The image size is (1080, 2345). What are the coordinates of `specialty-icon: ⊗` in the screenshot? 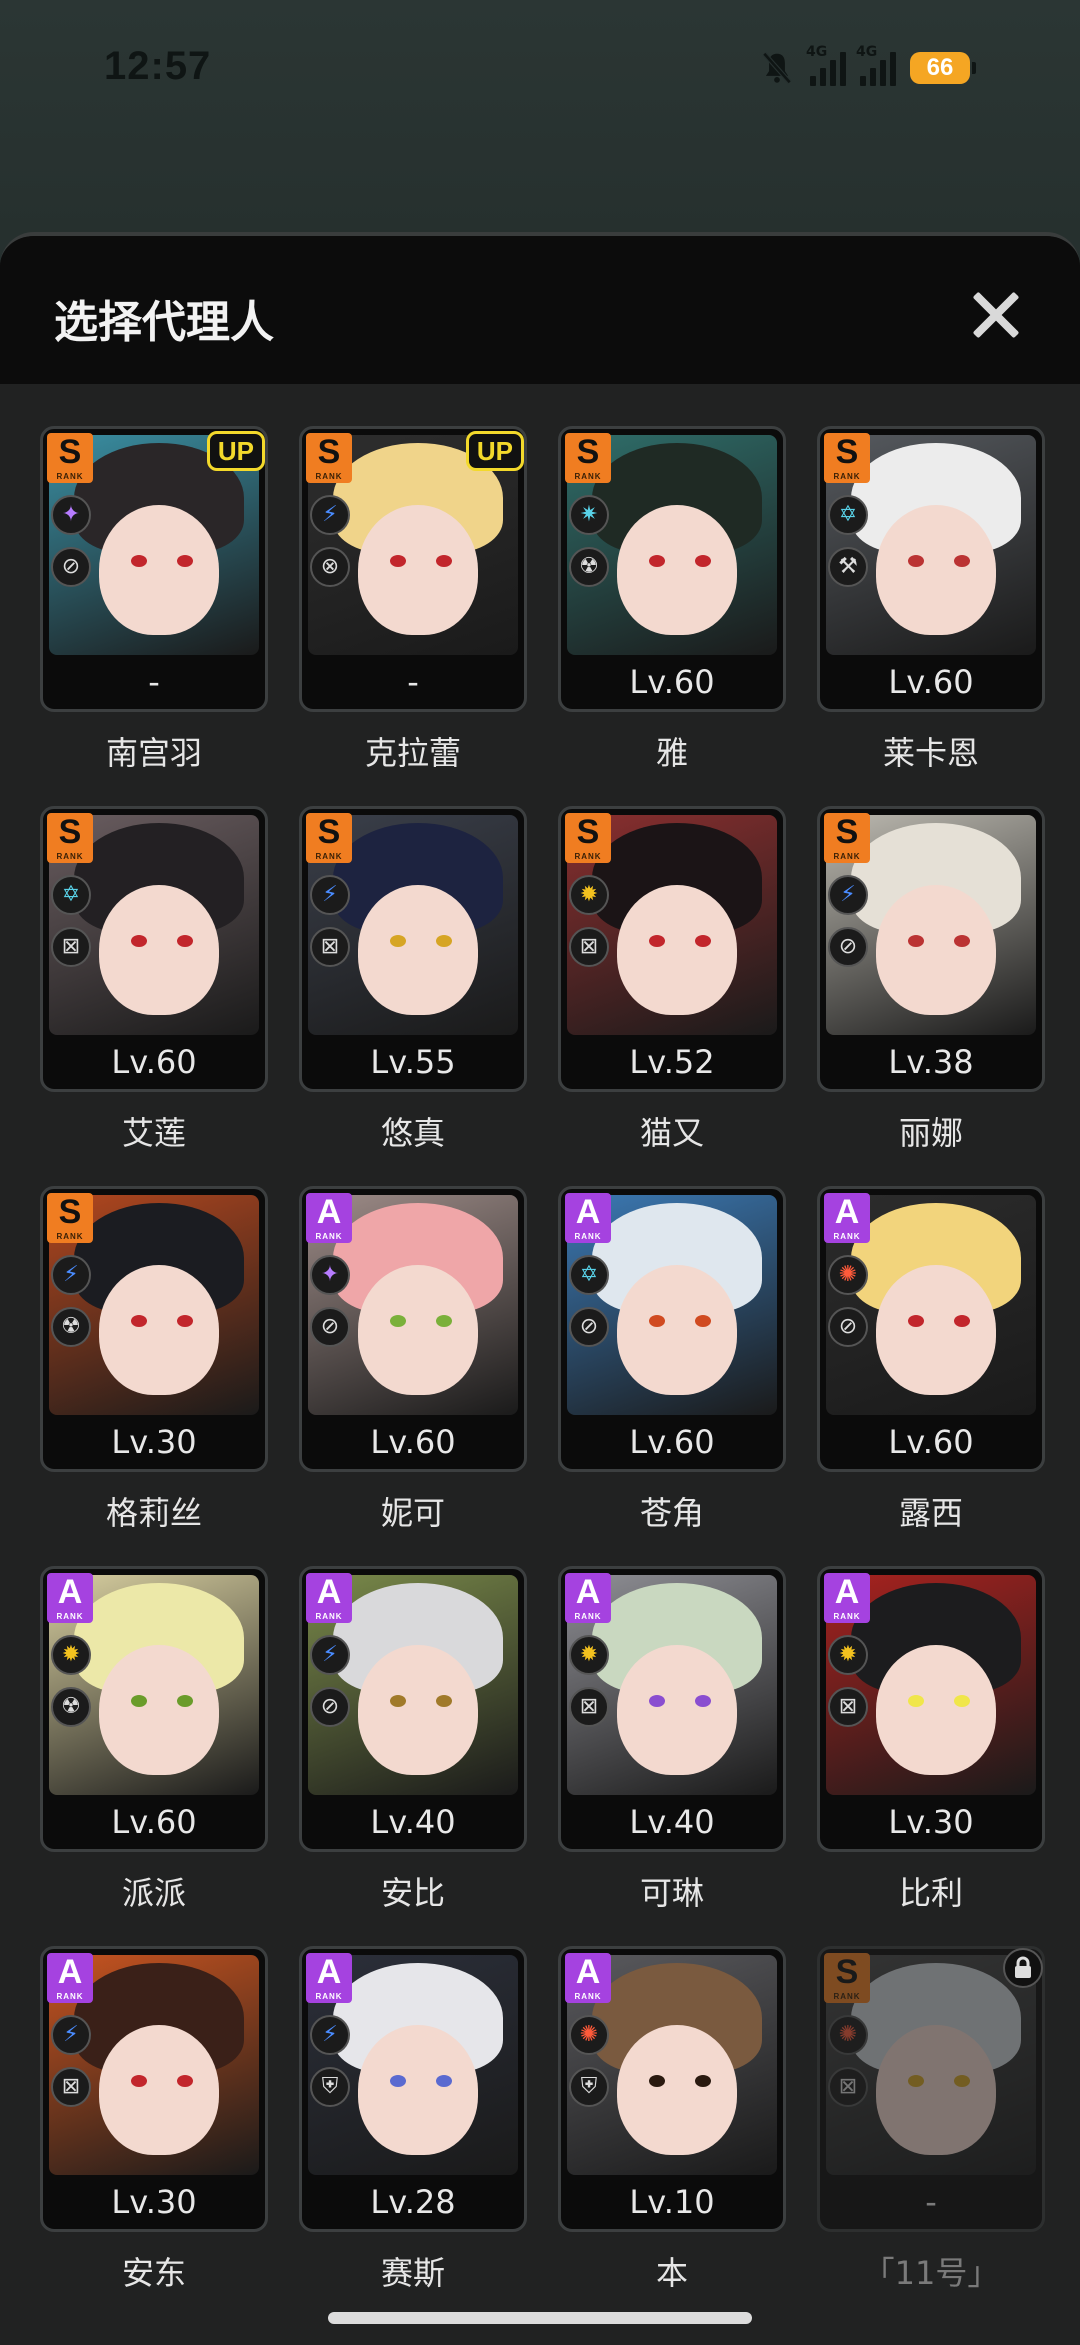 It's located at (330, 567).